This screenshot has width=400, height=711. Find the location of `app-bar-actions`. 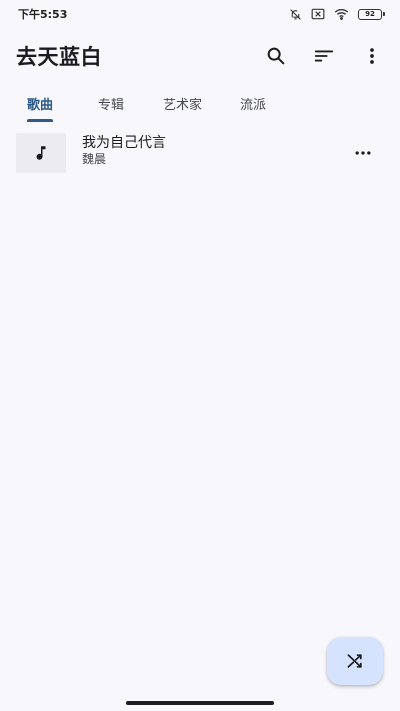

app-bar-actions is located at coordinates (324, 56).